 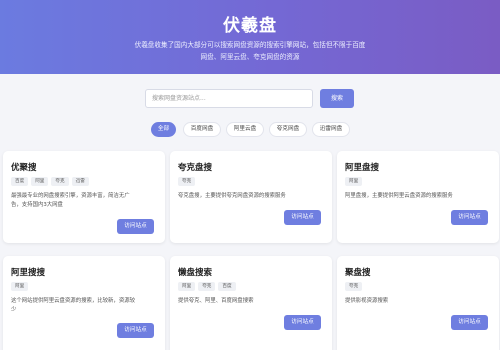 I want to click on card-title: 夸克盘搜, so click(x=195, y=168).